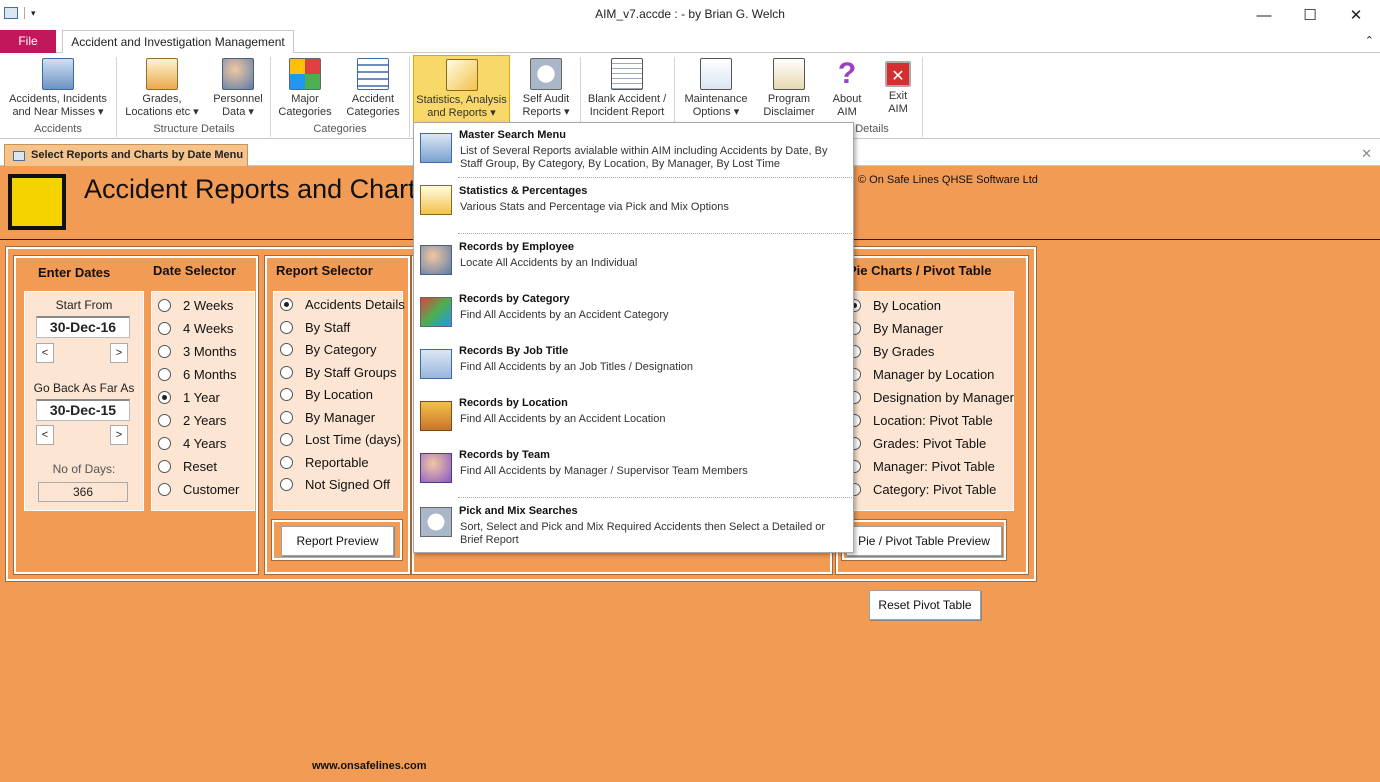  Describe the element at coordinates (126, 155) in the screenshot. I see `document-tab: Select Reports and Charts by Date Menu` at that location.